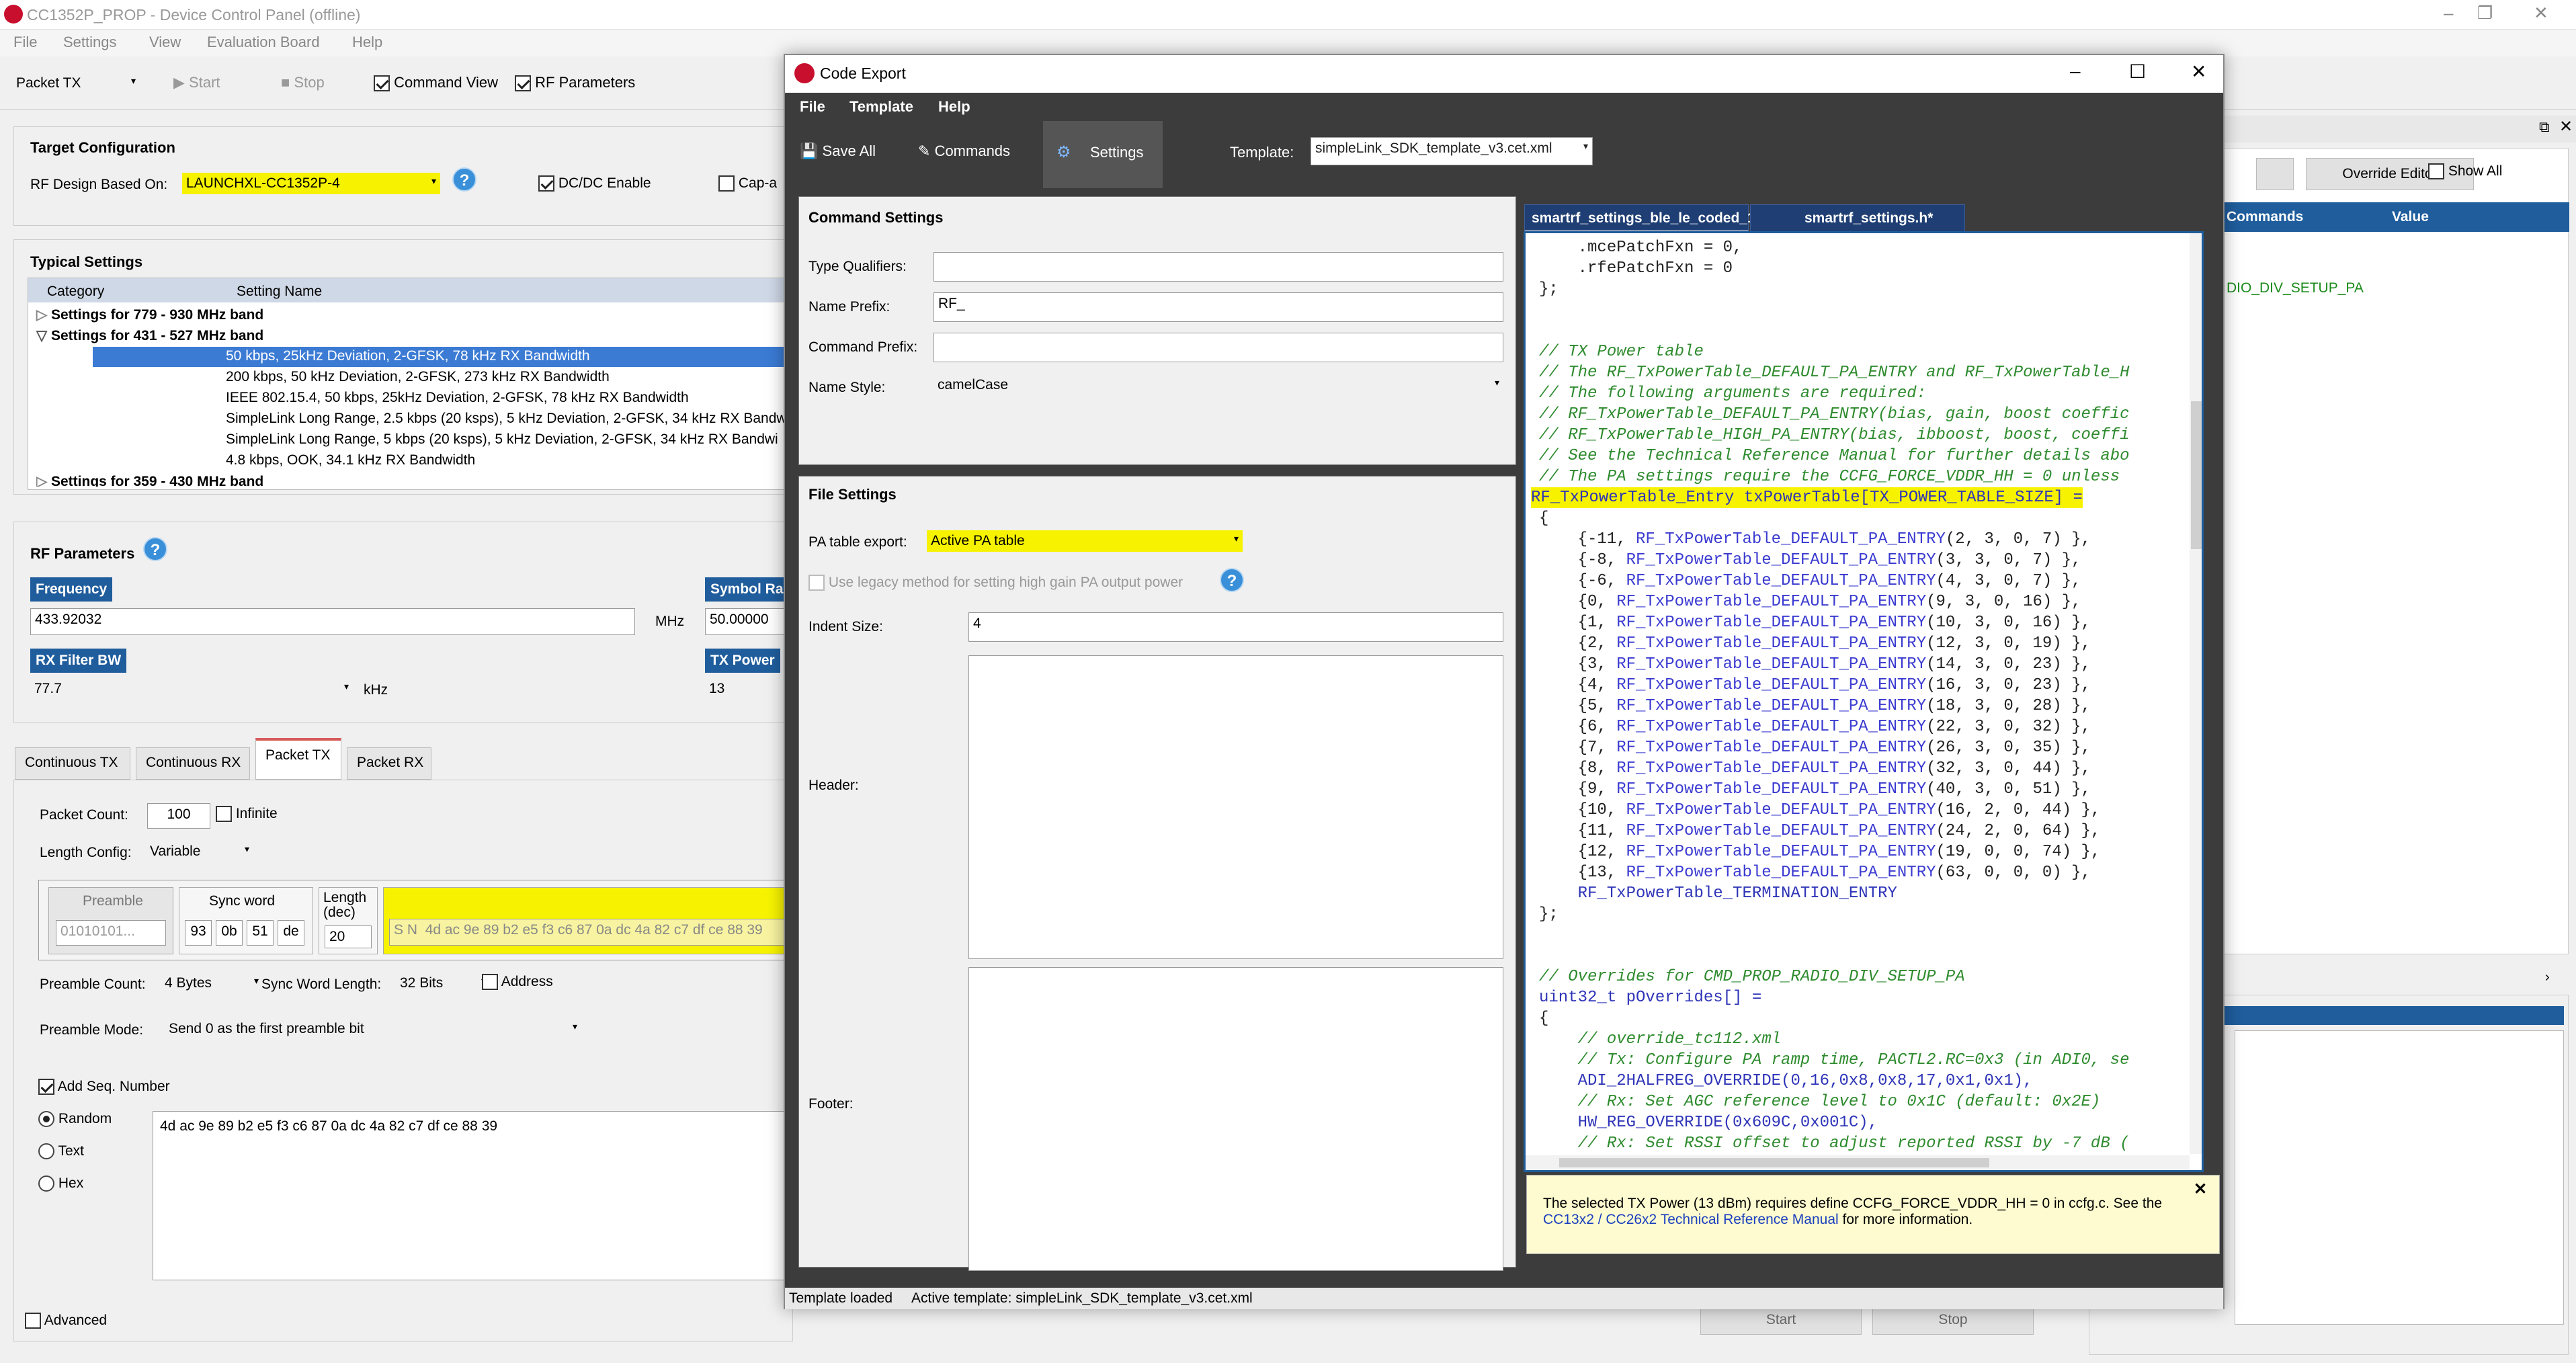 Image resolution: width=2576 pixels, height=1363 pixels. I want to click on scroll-right-icon: ›, so click(2547, 978).